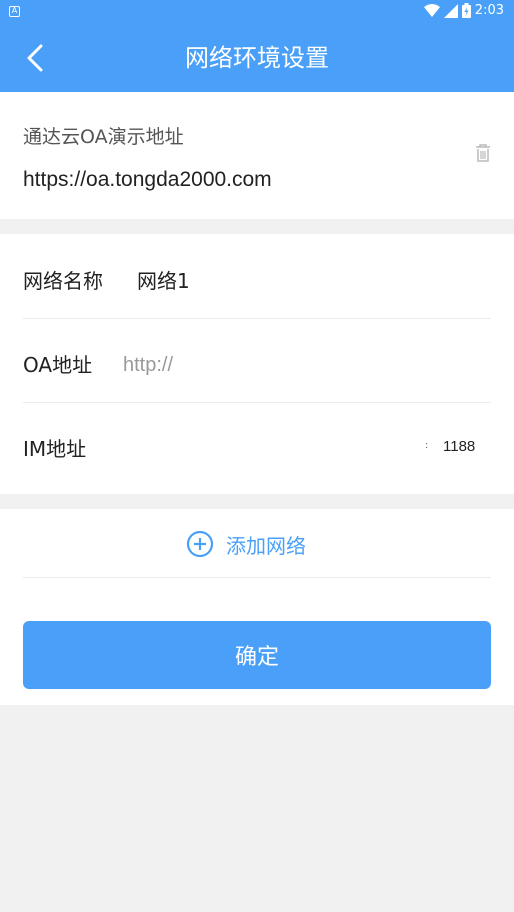 This screenshot has width=514, height=912. What do you see at coordinates (257, 276) in the screenshot?
I see `network-name-row: 网络名称 网络1` at bounding box center [257, 276].